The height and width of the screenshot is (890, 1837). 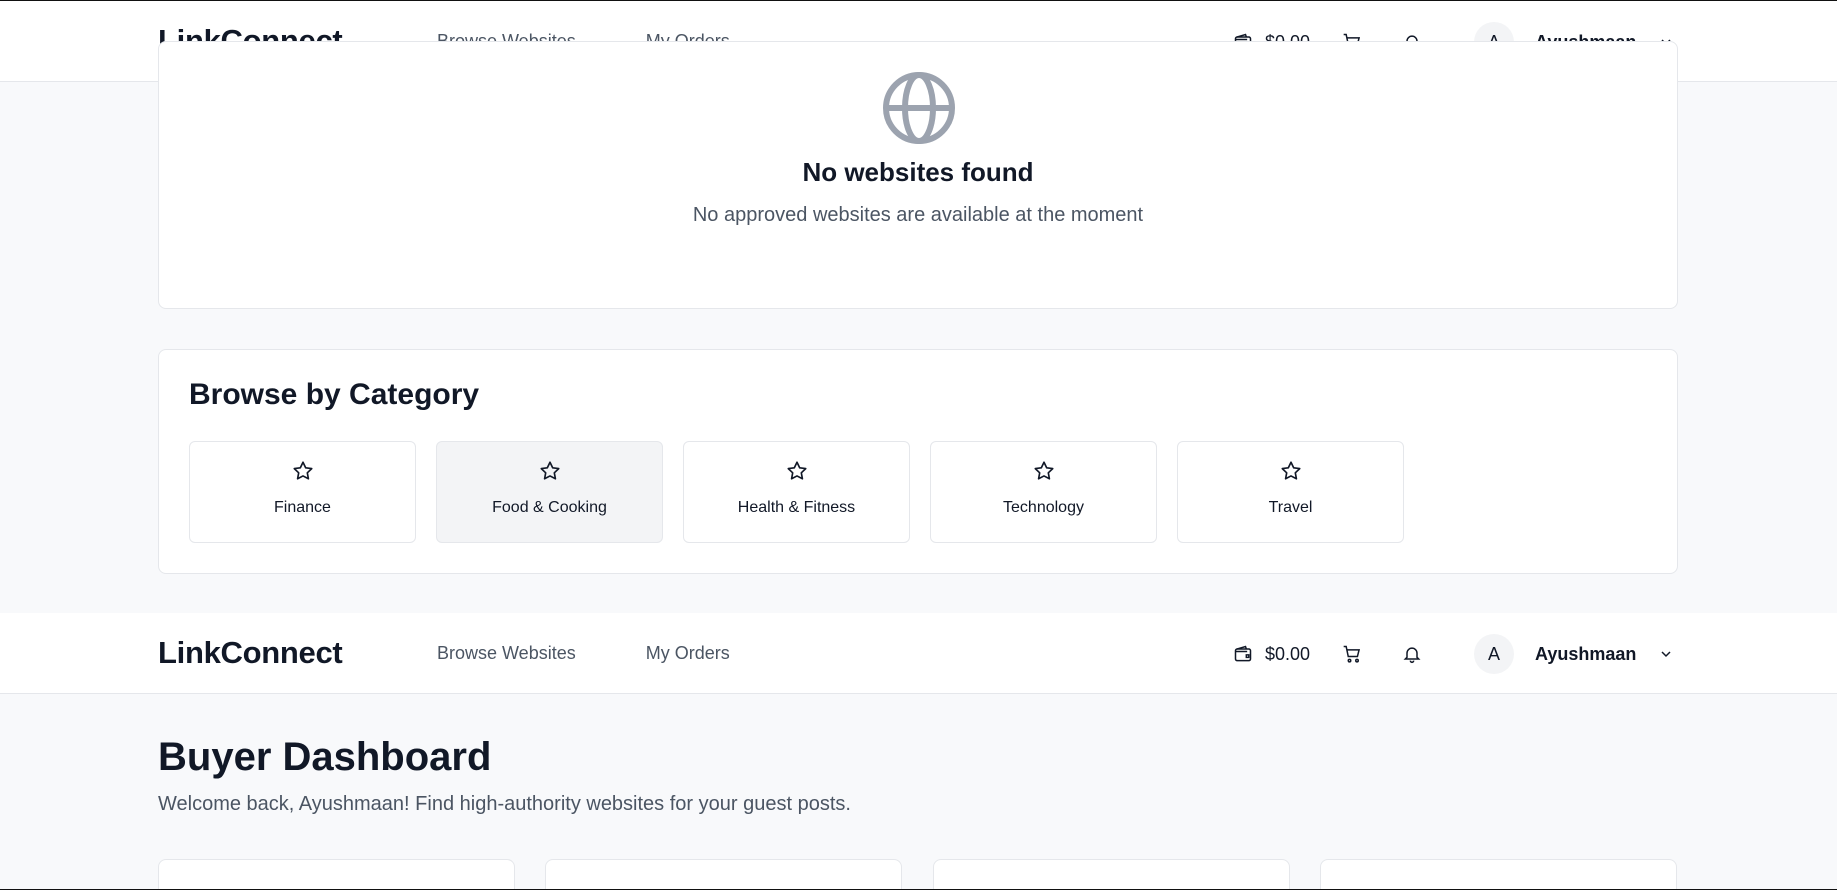 I want to click on chevron-down-icon, so click(x=1666, y=654).